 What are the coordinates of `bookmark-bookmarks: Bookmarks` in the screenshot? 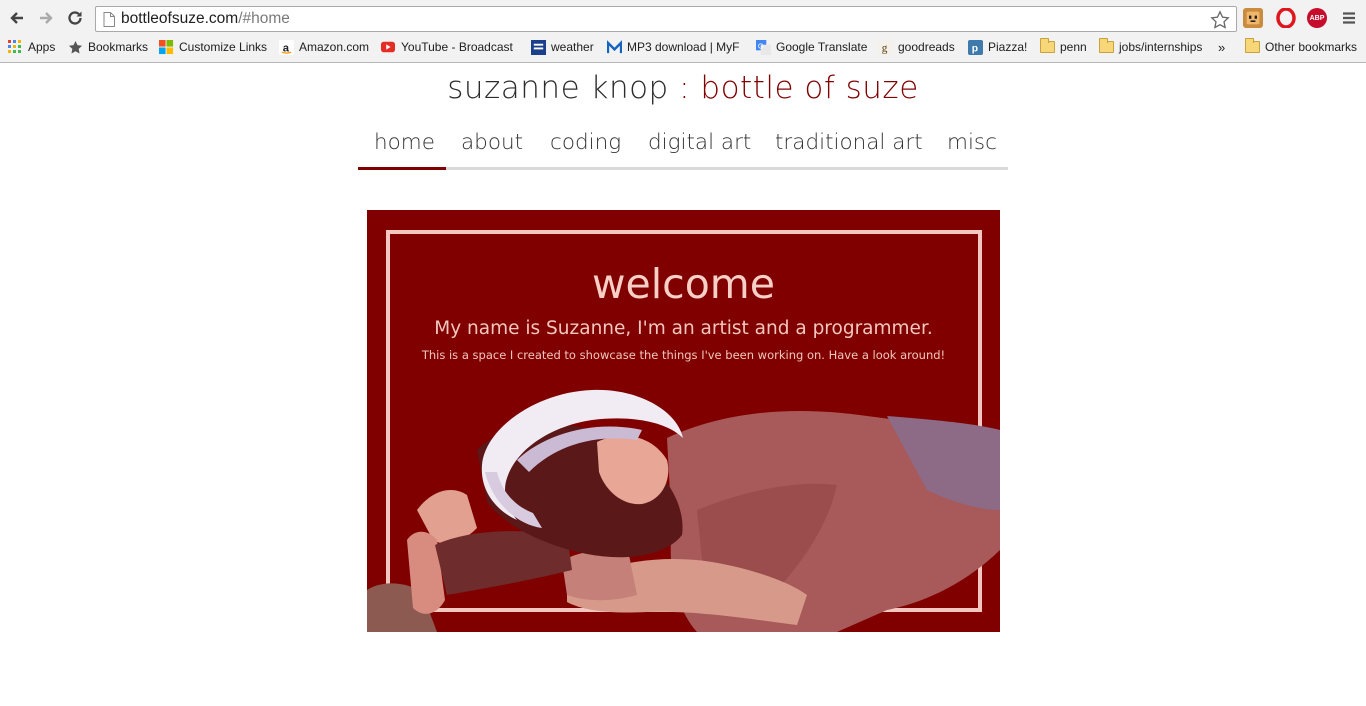 It's located at (107, 47).